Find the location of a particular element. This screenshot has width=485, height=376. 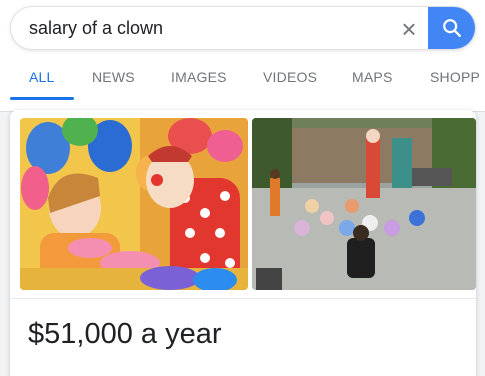

search-input: salary of a clown is located at coordinates (96, 28).